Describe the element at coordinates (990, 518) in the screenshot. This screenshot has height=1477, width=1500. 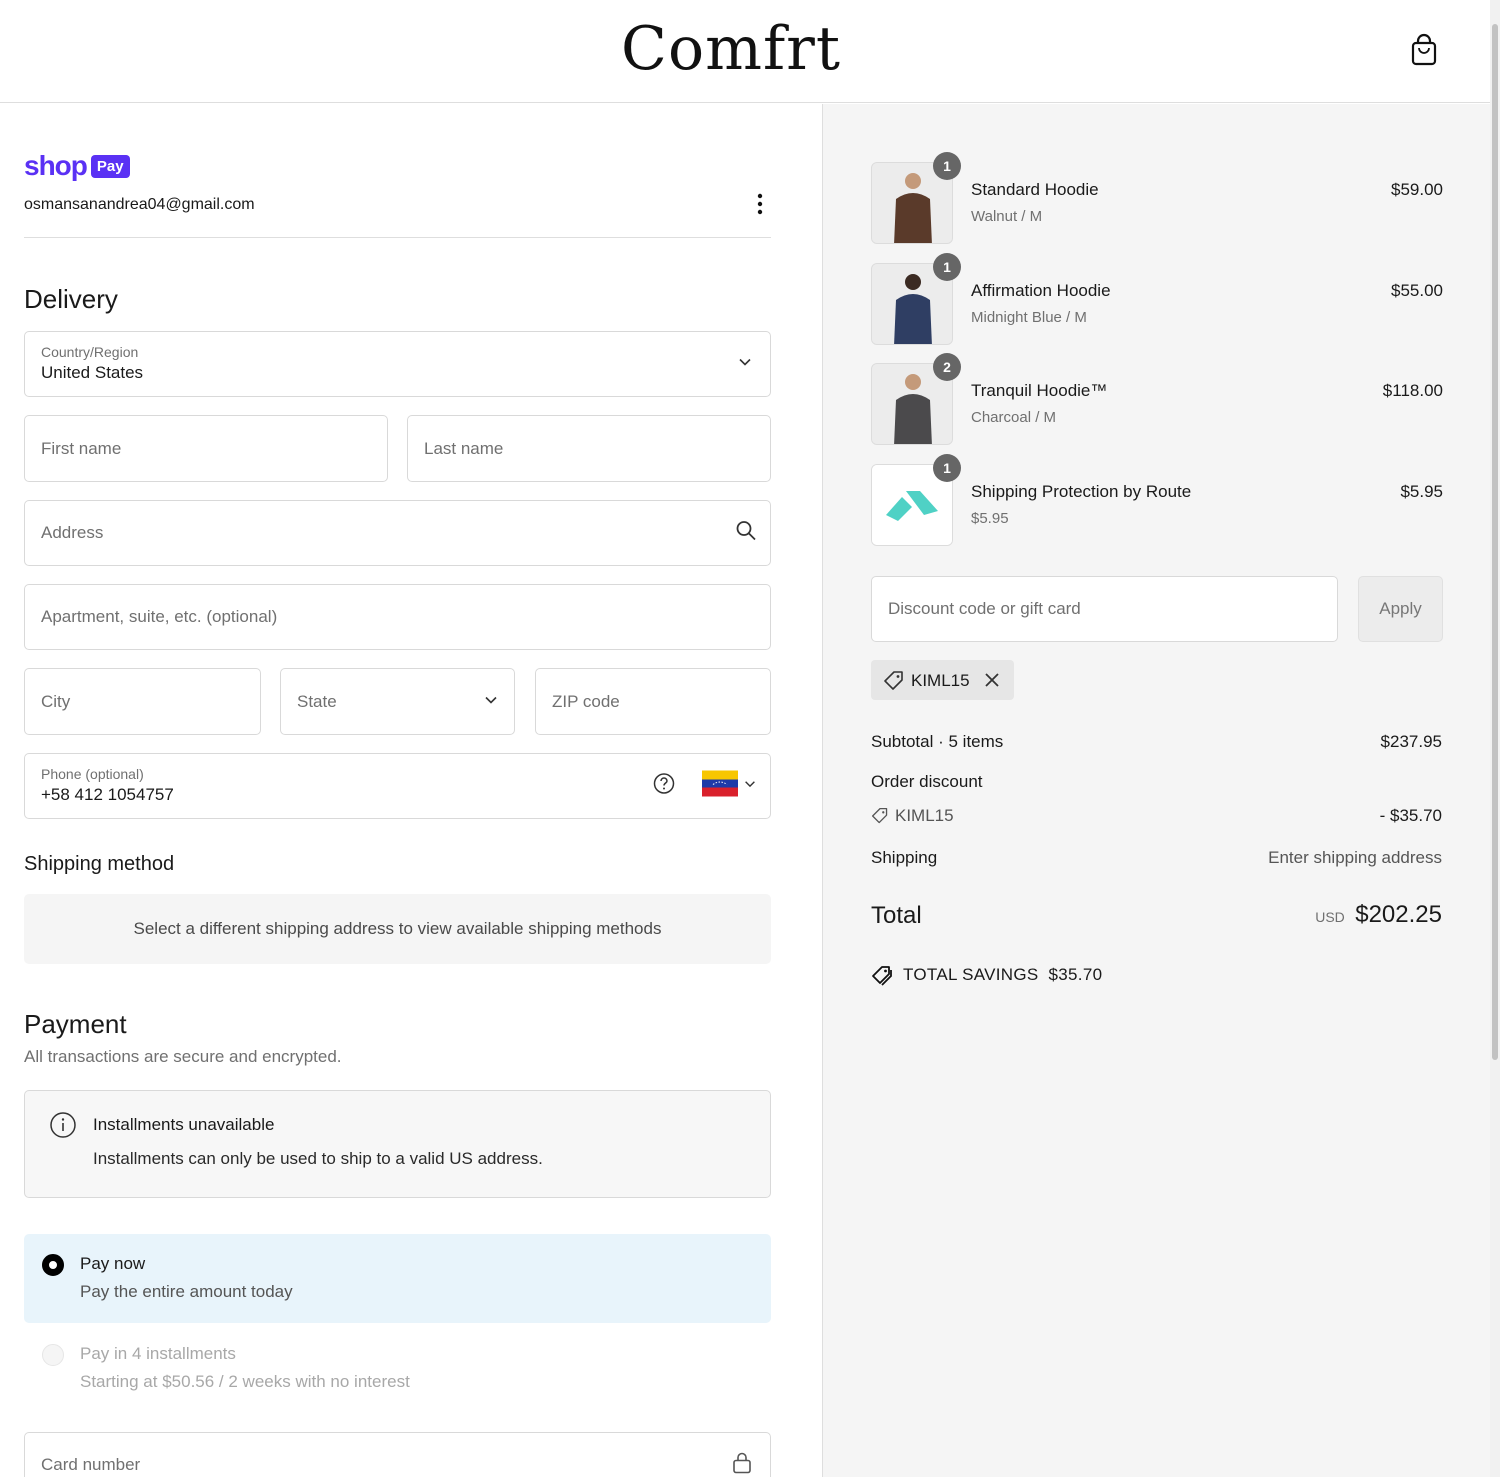
I see `item-variant: $5.95` at that location.